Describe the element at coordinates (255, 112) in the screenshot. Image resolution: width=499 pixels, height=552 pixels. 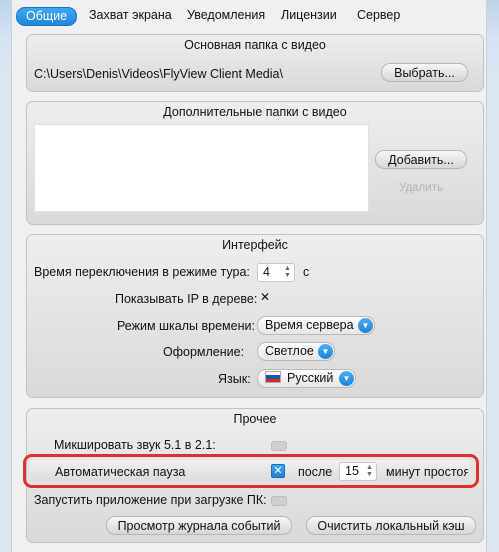
I see `extra-folders-title: Дополнительные папки с видео` at that location.